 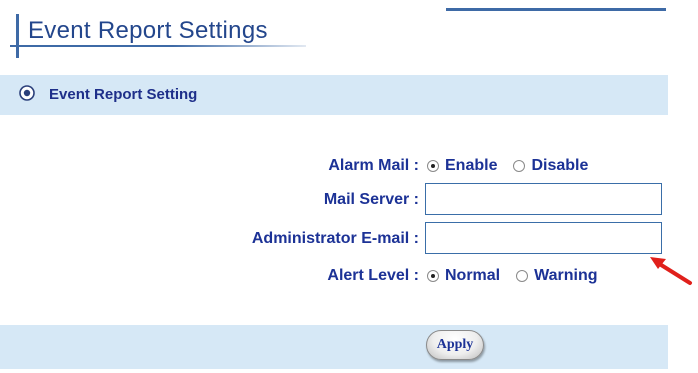 I want to click on alarm-mail-row: Alarm Mail : Enable Disable, so click(x=334, y=166).